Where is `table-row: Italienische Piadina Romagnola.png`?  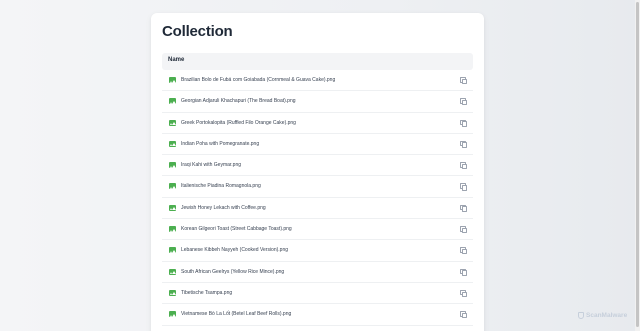 table-row: Italienische Piadina Romagnola.png is located at coordinates (317, 187).